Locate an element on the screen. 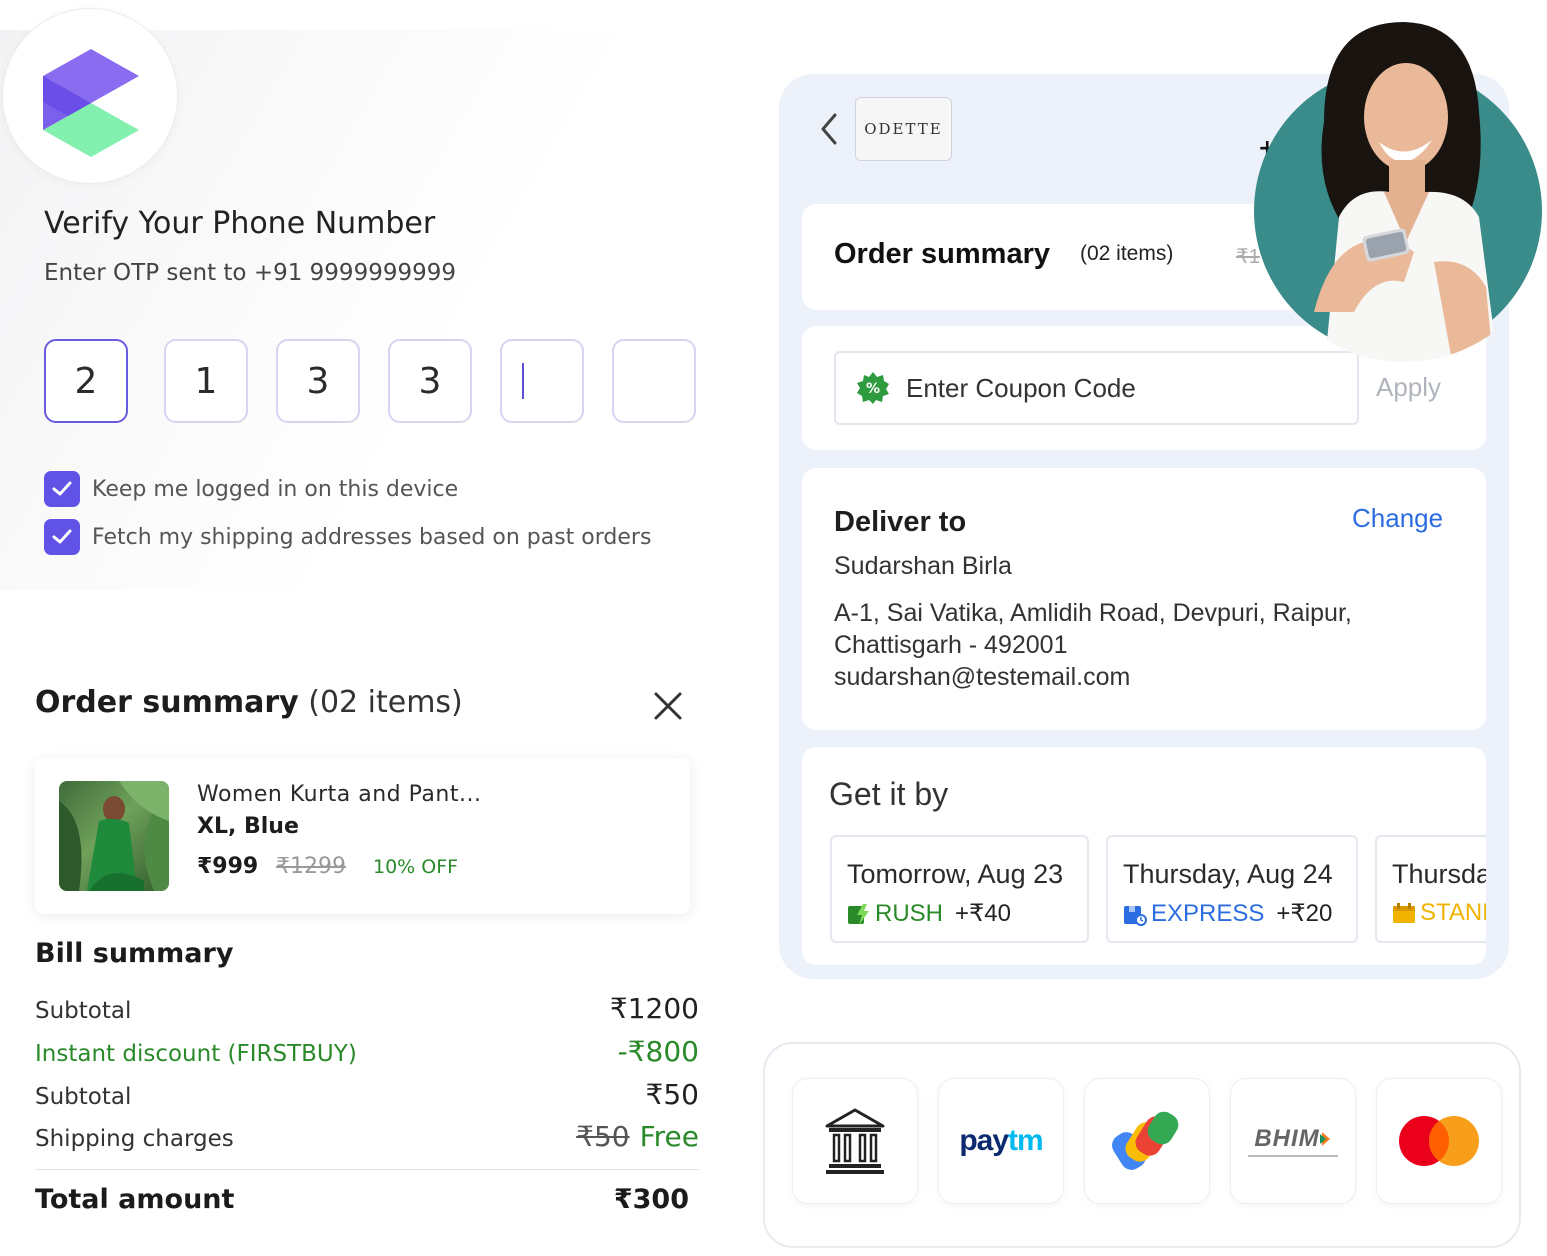 The height and width of the screenshot is (1256, 1547). otp-digit-2: 1 is located at coordinates (206, 381).